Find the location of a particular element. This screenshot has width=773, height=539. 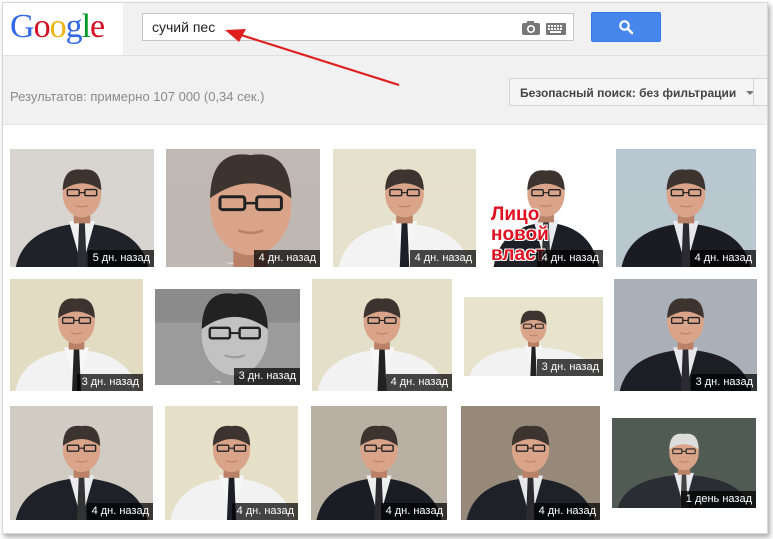

image-timestamp: 5 дн. назад is located at coordinates (120, 258).